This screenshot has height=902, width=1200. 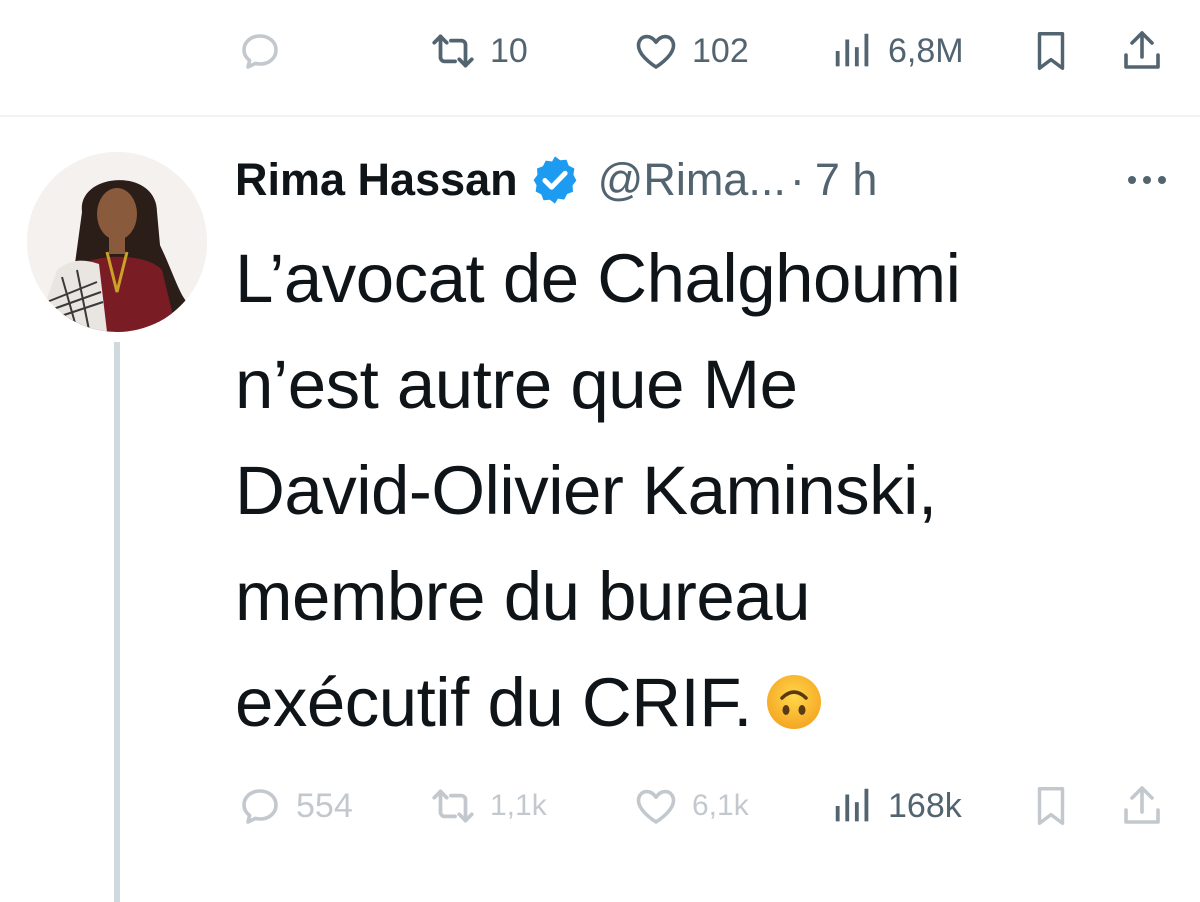 I want to click on top-reply-button, so click(x=260, y=51).